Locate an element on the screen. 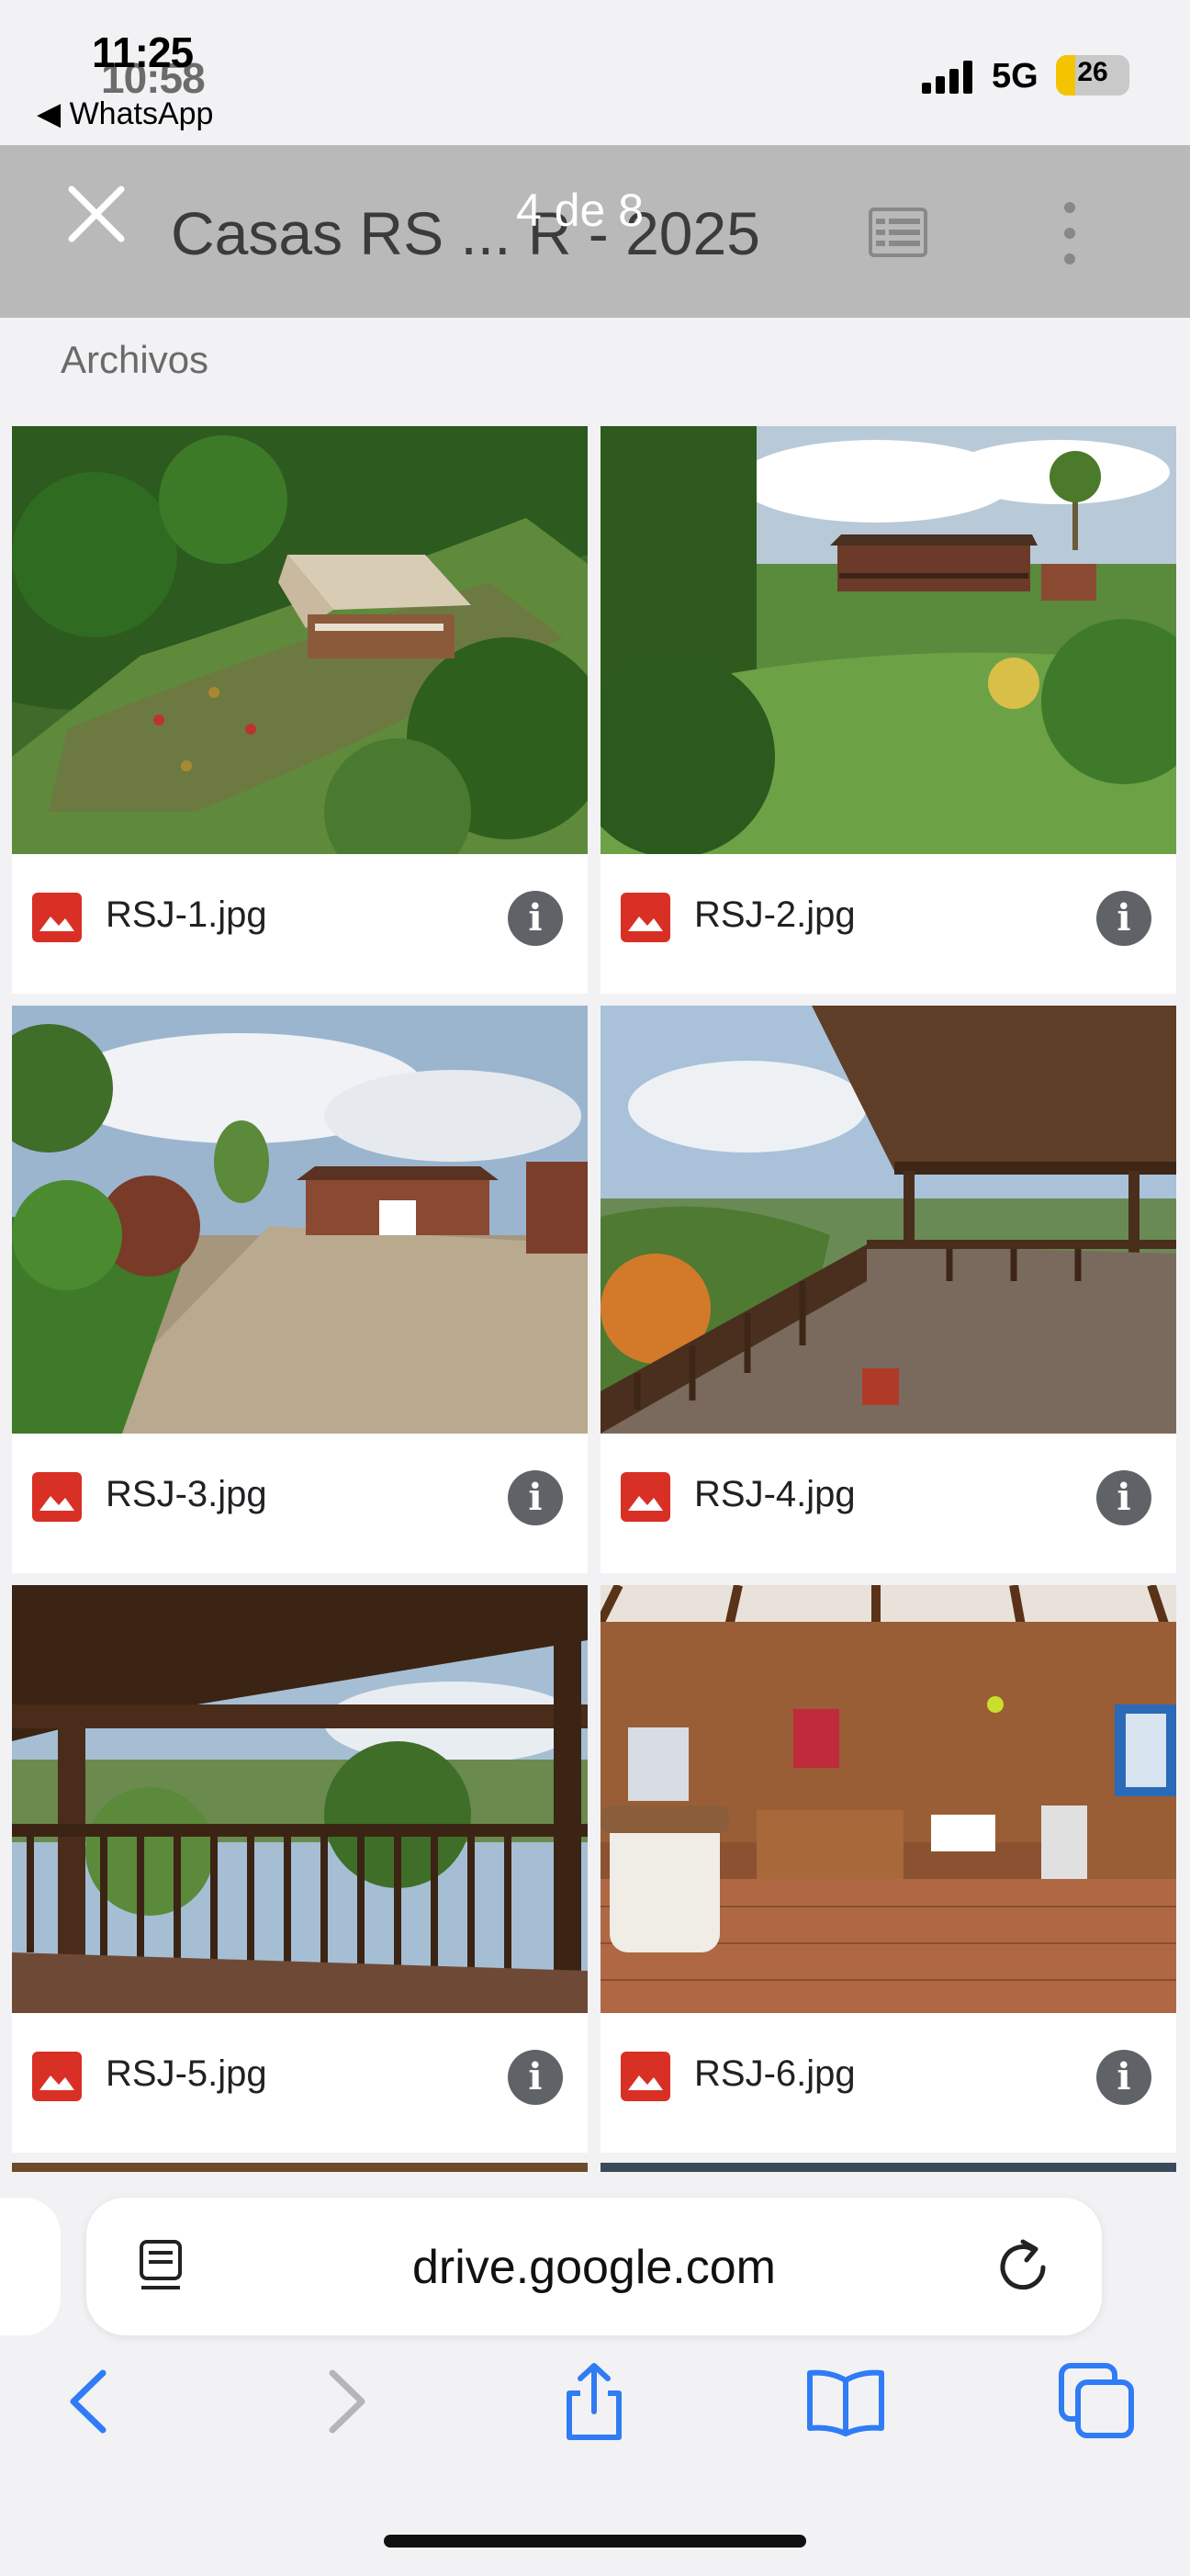  file-name: RSJ-2.jpg is located at coordinates (775, 914).